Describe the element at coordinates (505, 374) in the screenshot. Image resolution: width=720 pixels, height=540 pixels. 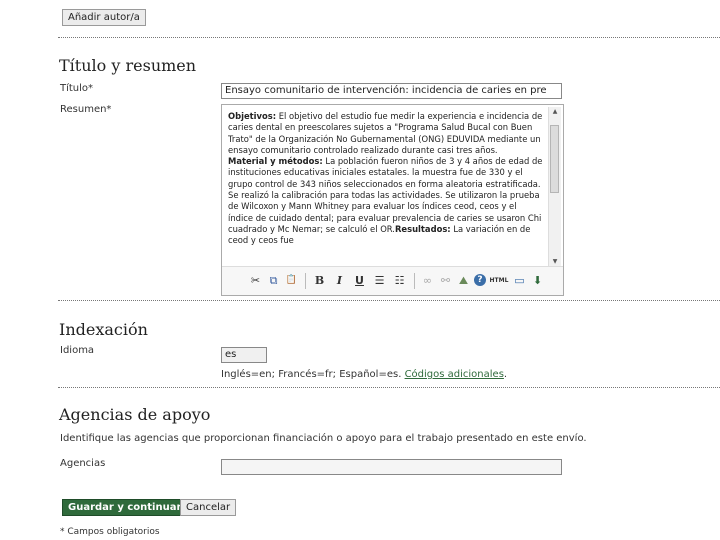
I see `language-hint-end: .` at that location.